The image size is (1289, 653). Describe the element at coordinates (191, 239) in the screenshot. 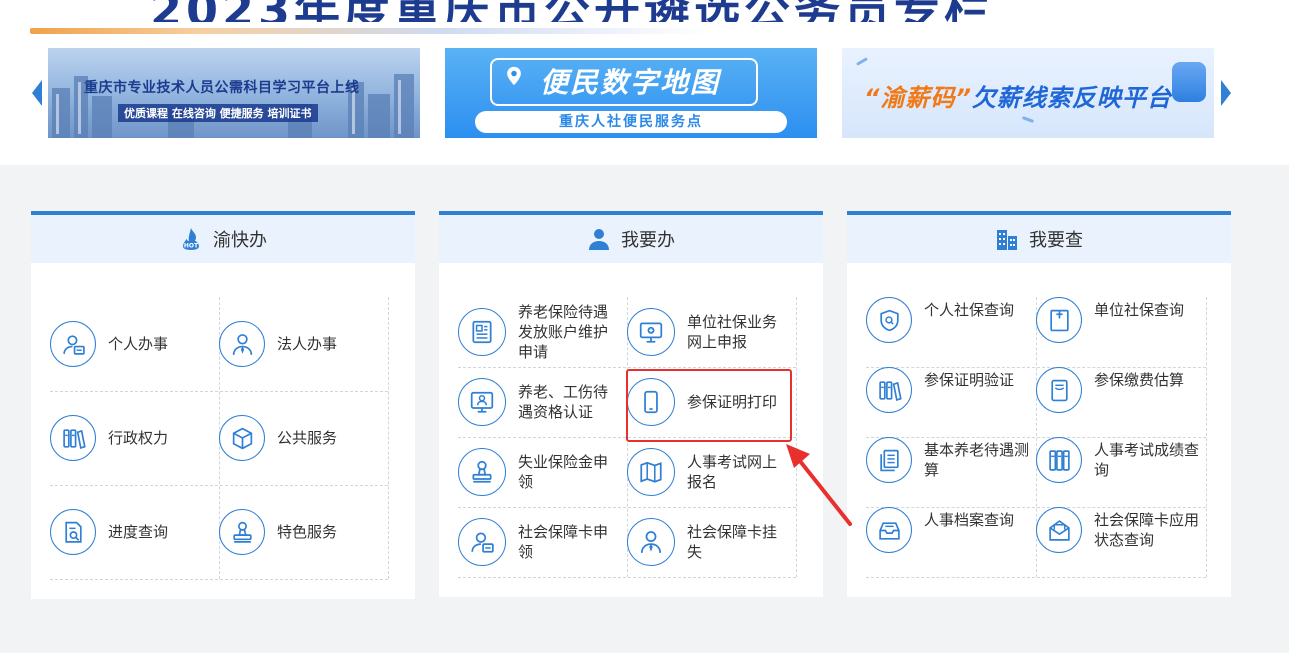

I see `hot-flame-icon: HOT` at that location.